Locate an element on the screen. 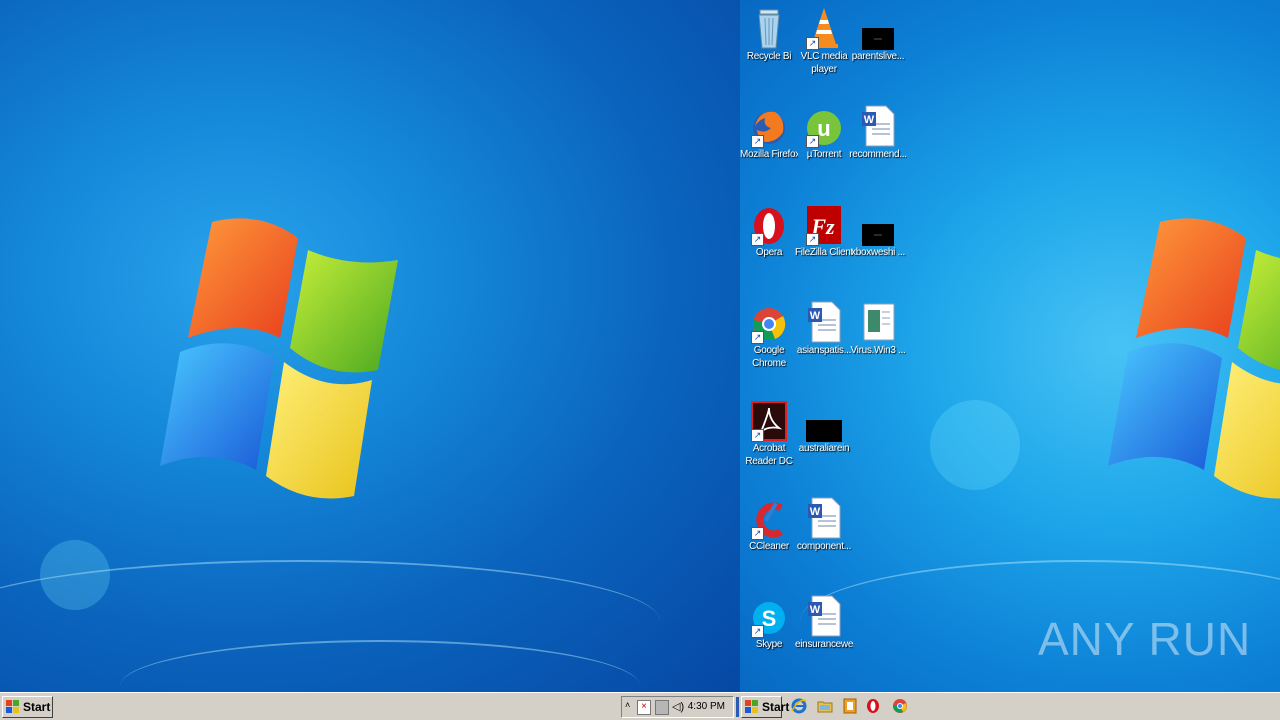 This screenshot has height=720, width=1280. network-icon is located at coordinates (662, 707).